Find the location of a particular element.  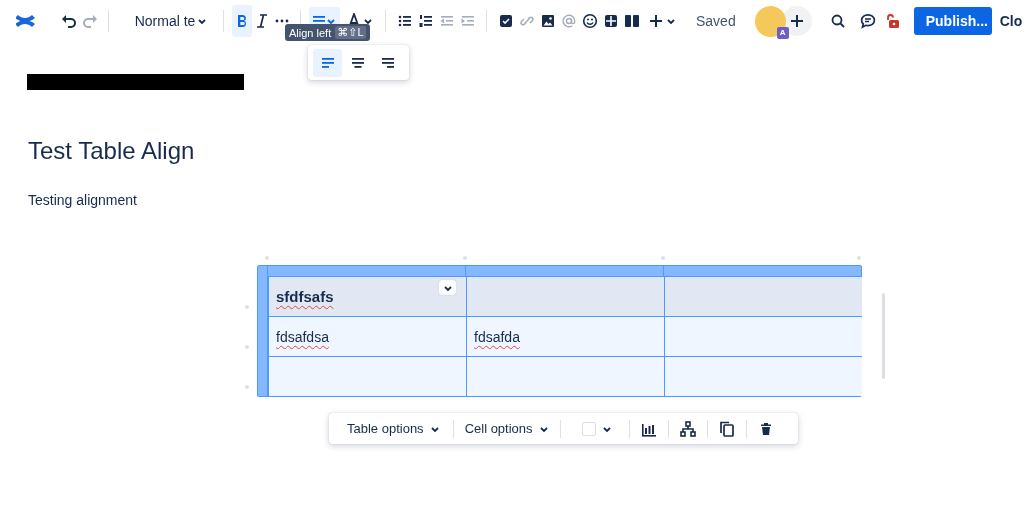

bold-button is located at coordinates (242, 21).